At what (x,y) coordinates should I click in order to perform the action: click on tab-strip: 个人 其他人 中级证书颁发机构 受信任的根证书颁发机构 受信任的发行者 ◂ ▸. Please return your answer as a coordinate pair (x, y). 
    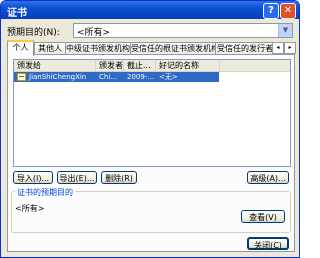
    Looking at the image, I should click on (151, 48).